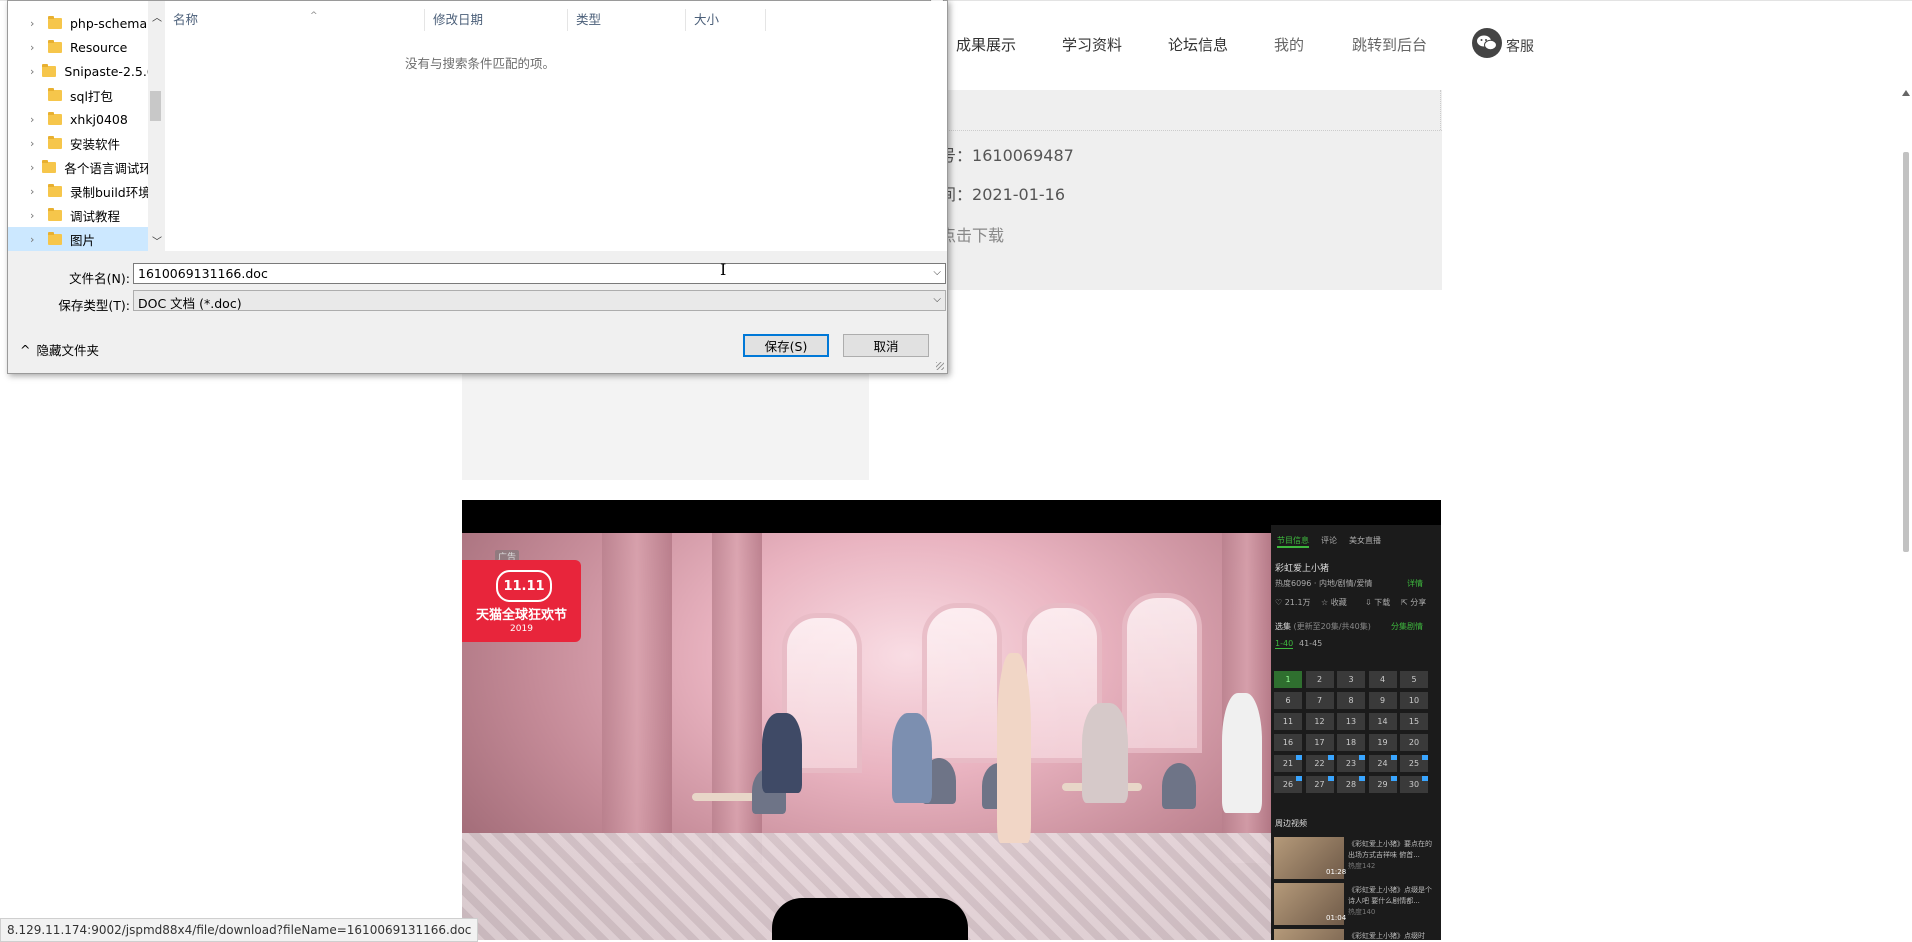  Describe the element at coordinates (1365, 541) in the screenshot. I see `tab-live: 美女直播` at that location.